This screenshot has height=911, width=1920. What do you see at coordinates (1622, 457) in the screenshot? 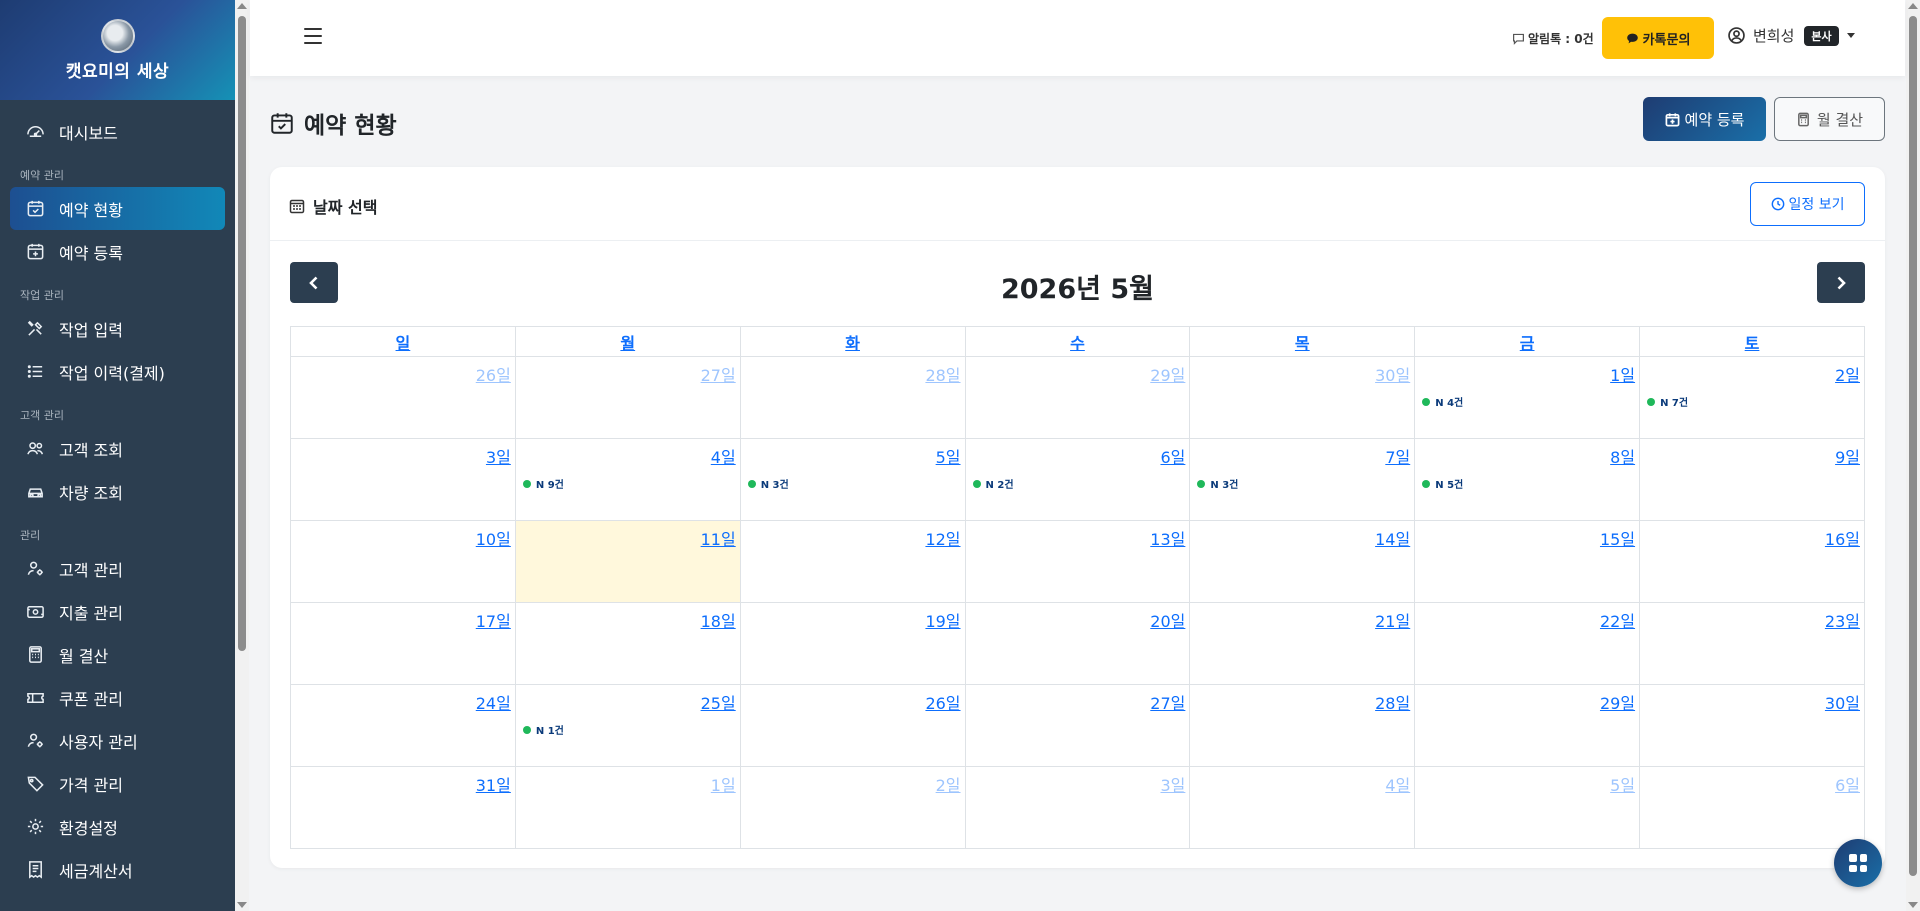
I see `day-number-link: 8일` at bounding box center [1622, 457].